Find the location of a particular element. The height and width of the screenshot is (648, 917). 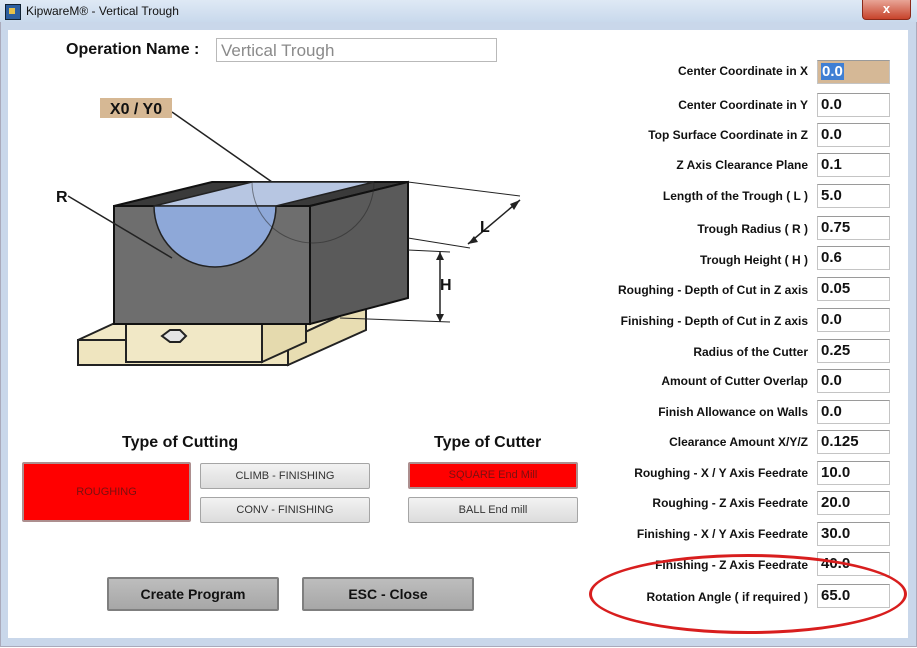

center-y-label: Center Coordinate in Y is located at coordinates (743, 105).